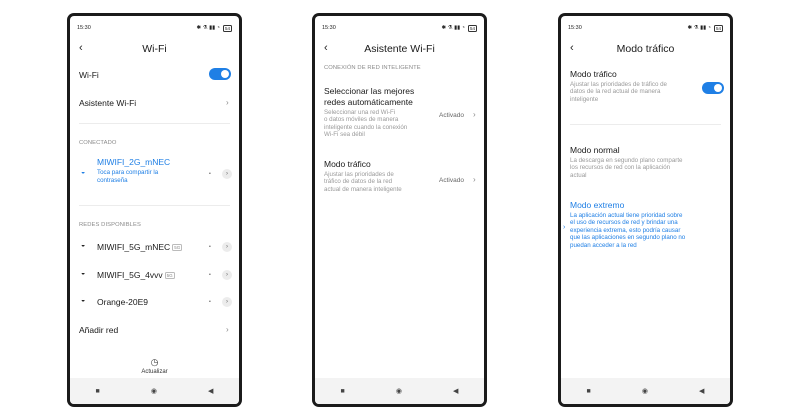 The height and width of the screenshot is (420, 800). What do you see at coordinates (128, 172) in the screenshot?
I see `connected-share-hint-1: Toca para compartir la` at bounding box center [128, 172].